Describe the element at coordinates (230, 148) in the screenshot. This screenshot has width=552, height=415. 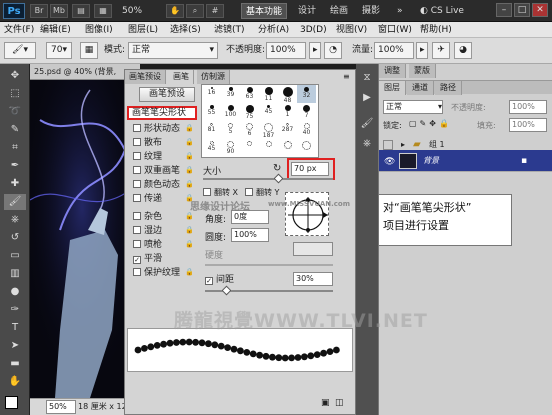
I see `brush-tip-cell: 90` at that location.